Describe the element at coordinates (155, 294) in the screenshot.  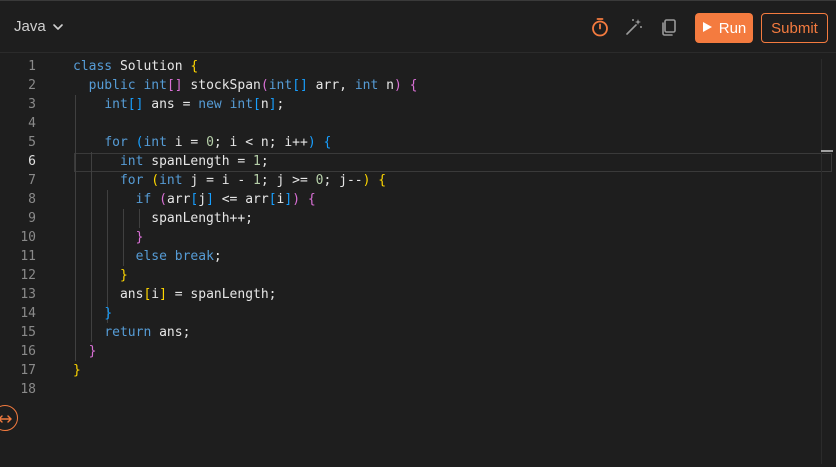
I see `code-token: i` at that location.